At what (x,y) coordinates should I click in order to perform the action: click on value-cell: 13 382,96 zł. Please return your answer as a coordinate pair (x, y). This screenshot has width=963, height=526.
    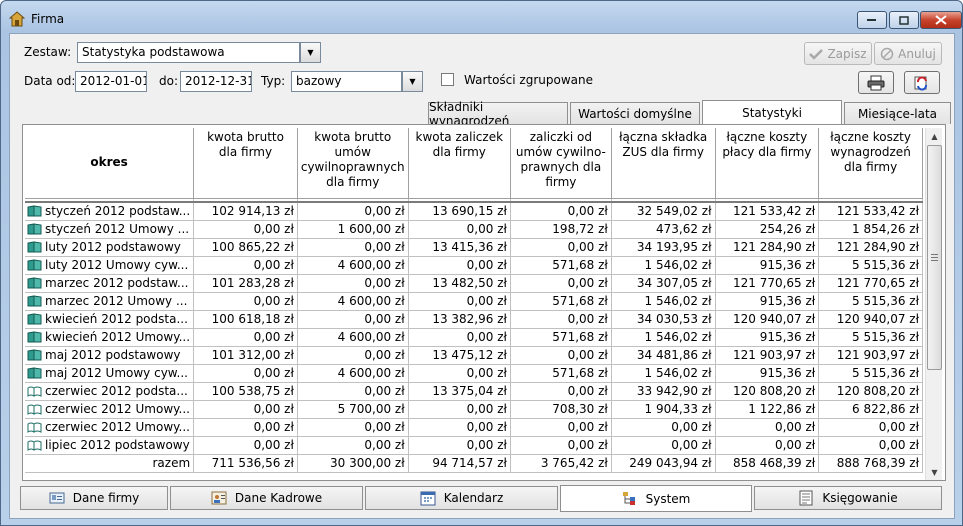
    Looking at the image, I should click on (459, 319).